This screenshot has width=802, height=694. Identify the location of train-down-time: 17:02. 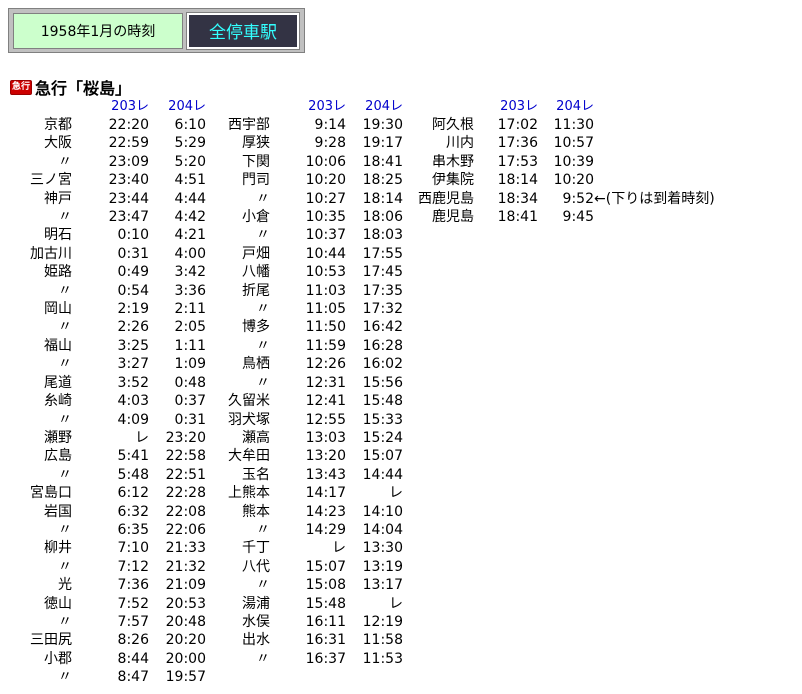
(517, 125).